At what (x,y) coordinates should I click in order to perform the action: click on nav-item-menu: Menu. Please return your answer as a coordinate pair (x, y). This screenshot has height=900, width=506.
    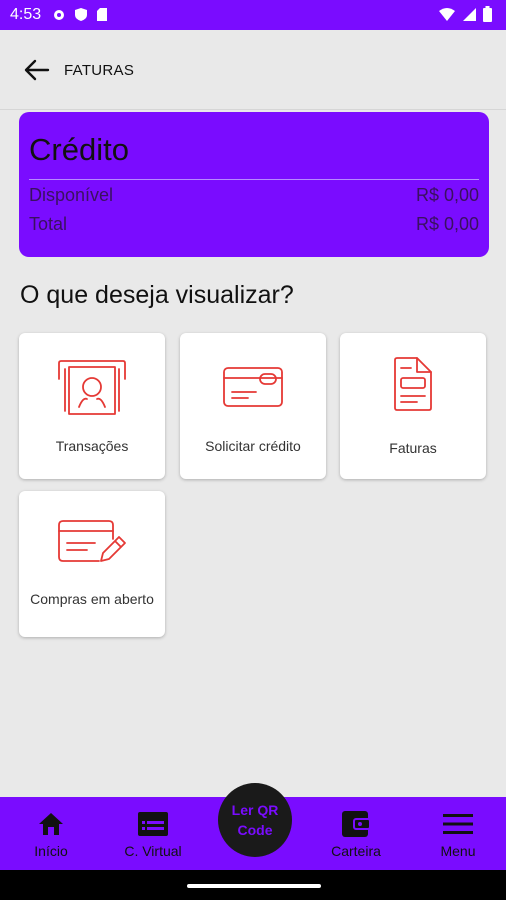
    Looking at the image, I should click on (458, 833).